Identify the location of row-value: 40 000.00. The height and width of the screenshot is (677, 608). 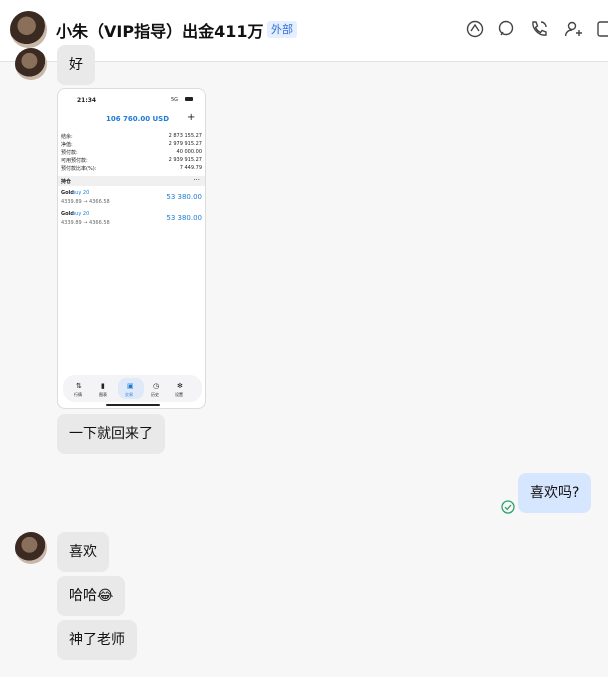
(189, 152).